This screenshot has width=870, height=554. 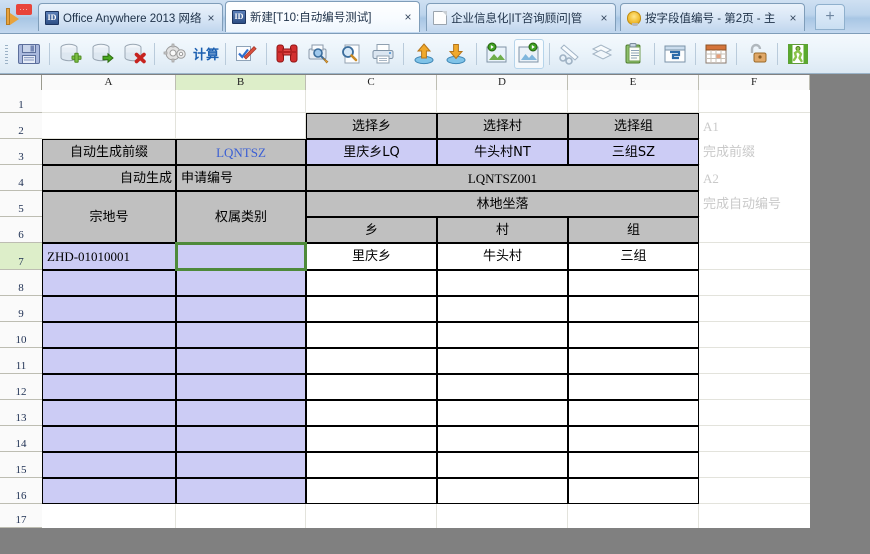 I want to click on row-header-7: 7, so click(x=21, y=256).